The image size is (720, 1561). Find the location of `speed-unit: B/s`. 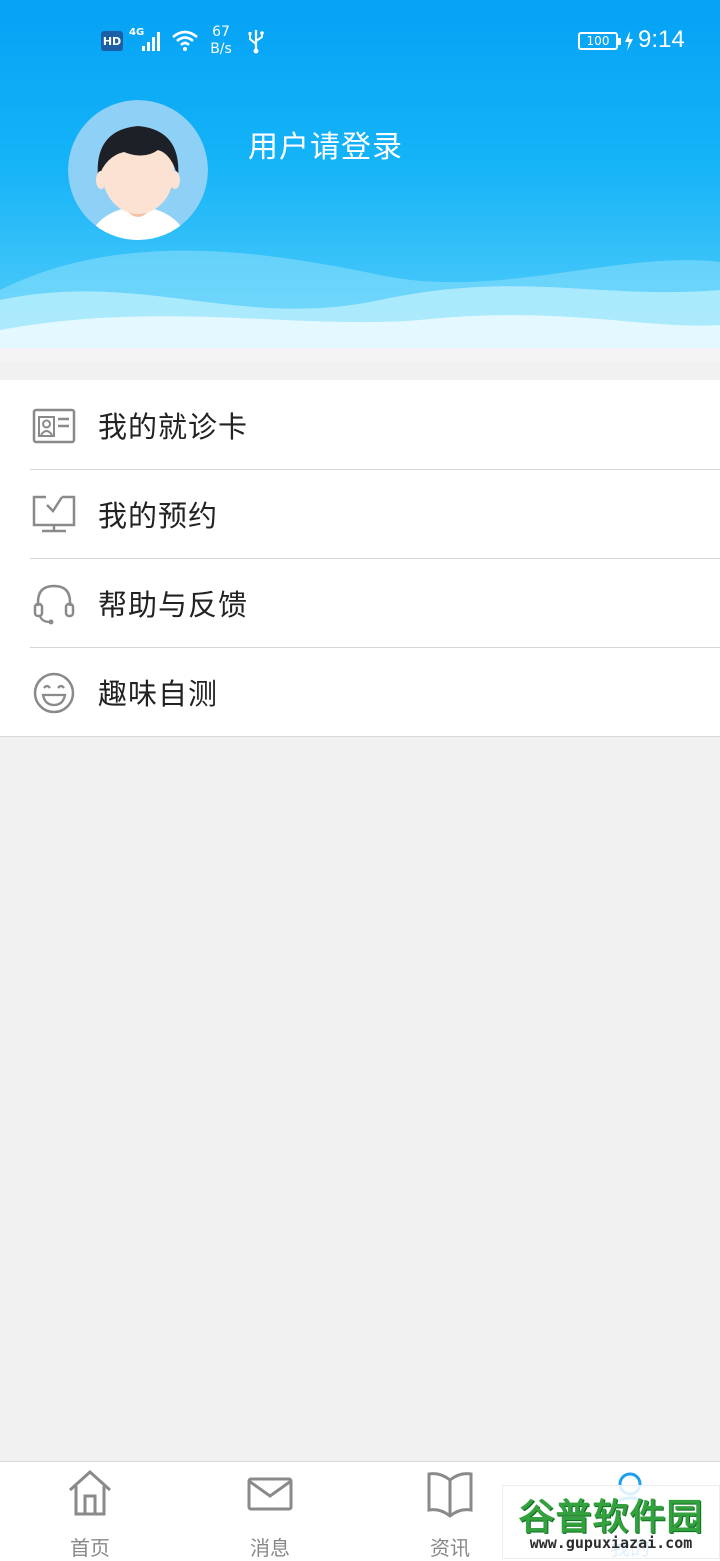

speed-unit: B/s is located at coordinates (221, 49).